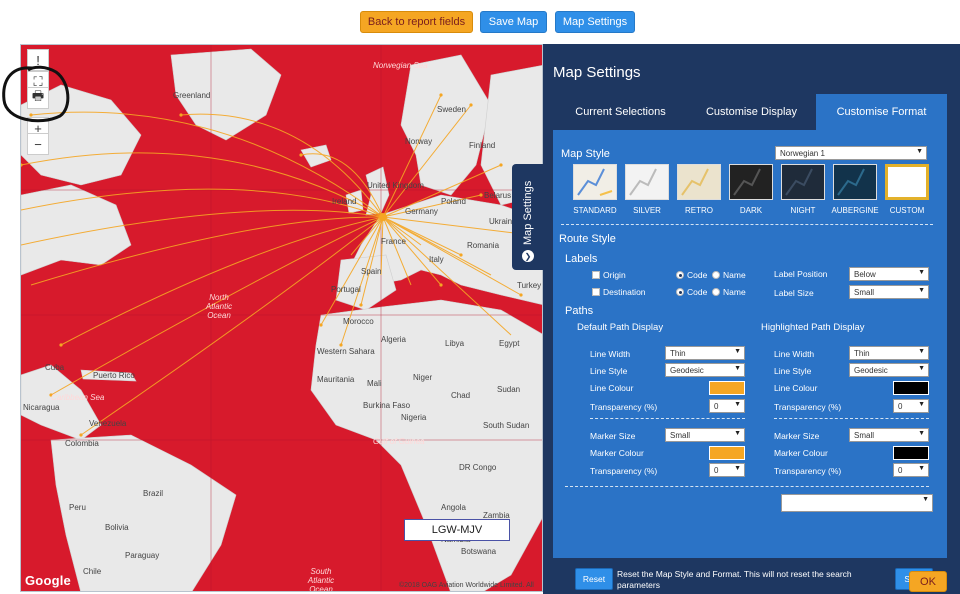 The image size is (960, 594). I want to click on label-niger: Niger, so click(423, 377).